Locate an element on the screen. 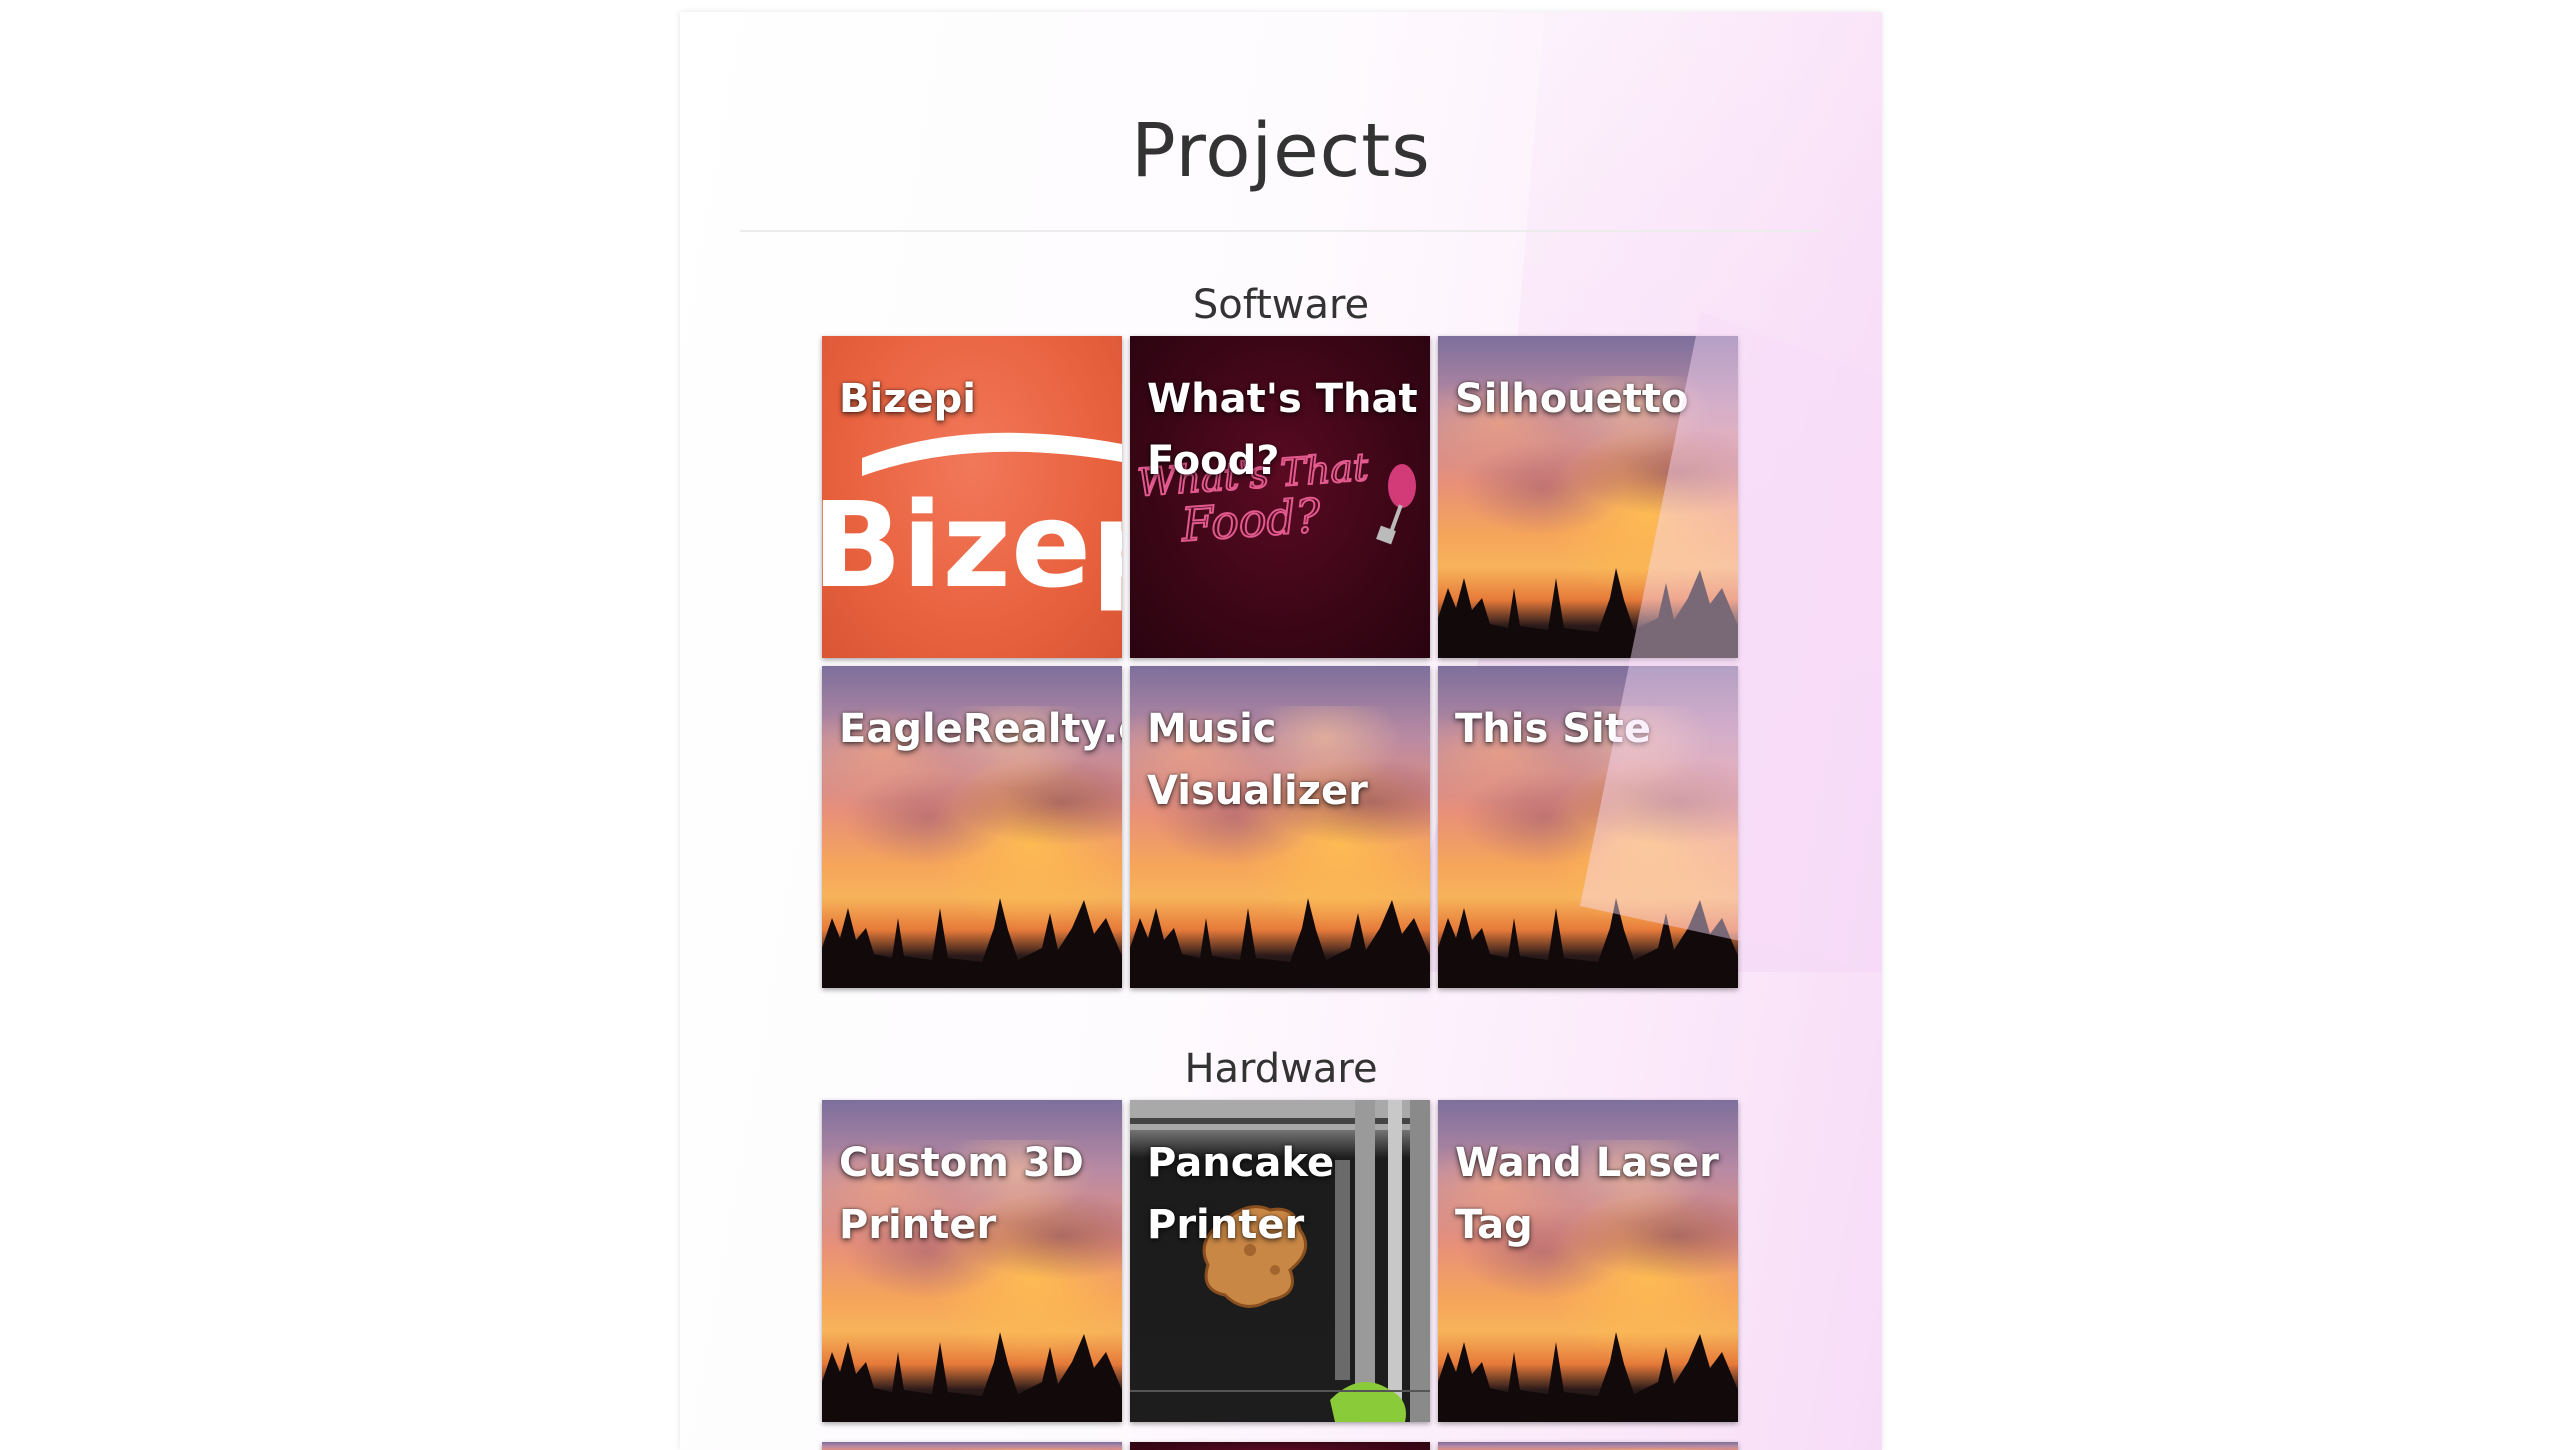 This screenshot has height=1450, width=2560. project-tile-whats-that-food: What's That Food? What's That Food? is located at coordinates (1280, 497).